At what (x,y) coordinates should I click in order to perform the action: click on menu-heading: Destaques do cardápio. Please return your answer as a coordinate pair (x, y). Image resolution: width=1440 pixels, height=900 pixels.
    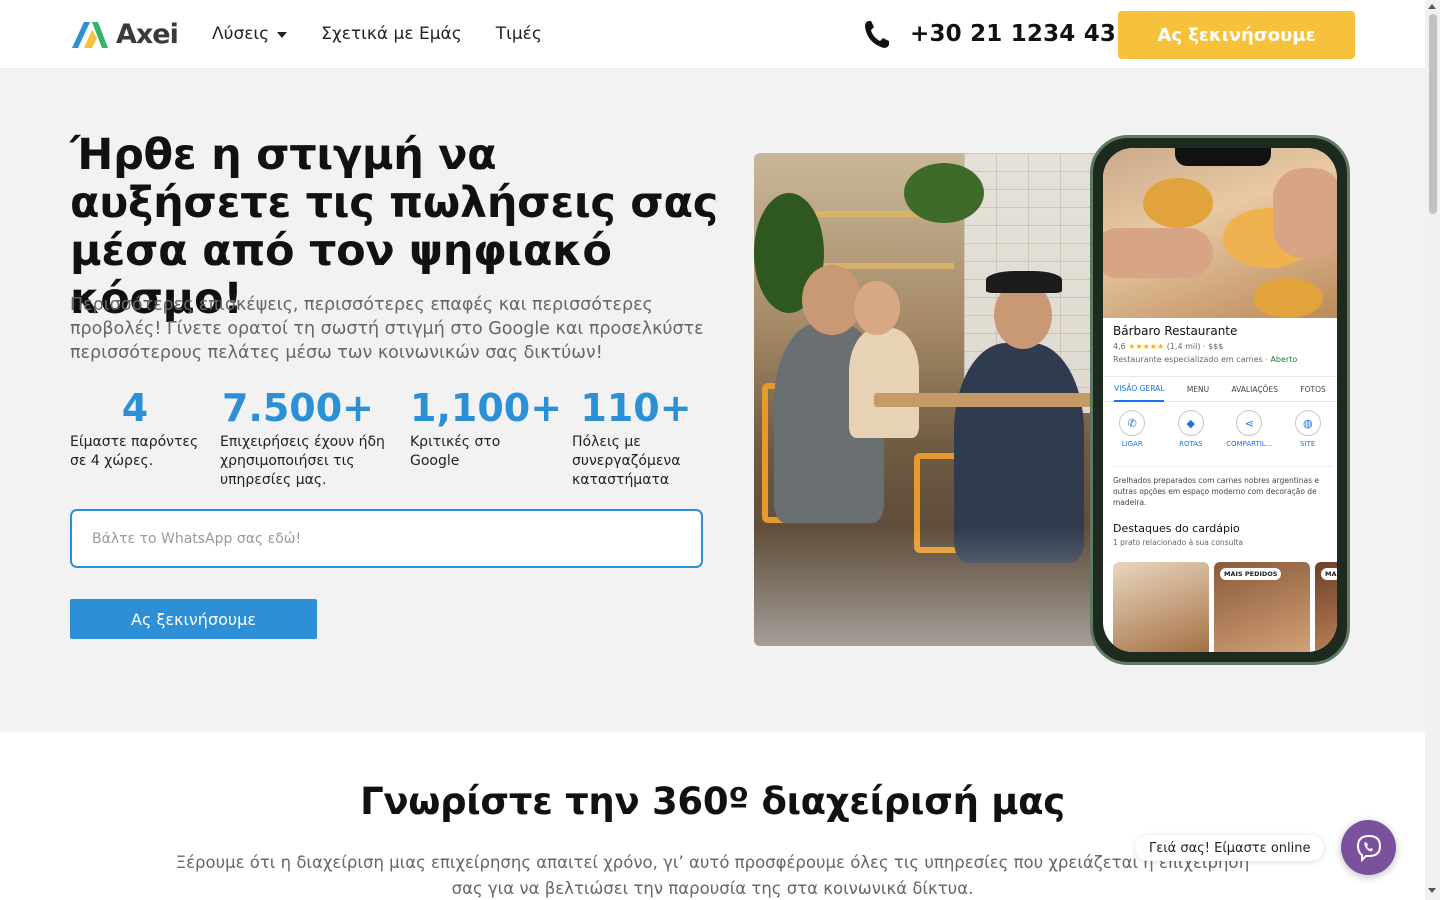
    Looking at the image, I should click on (1176, 528).